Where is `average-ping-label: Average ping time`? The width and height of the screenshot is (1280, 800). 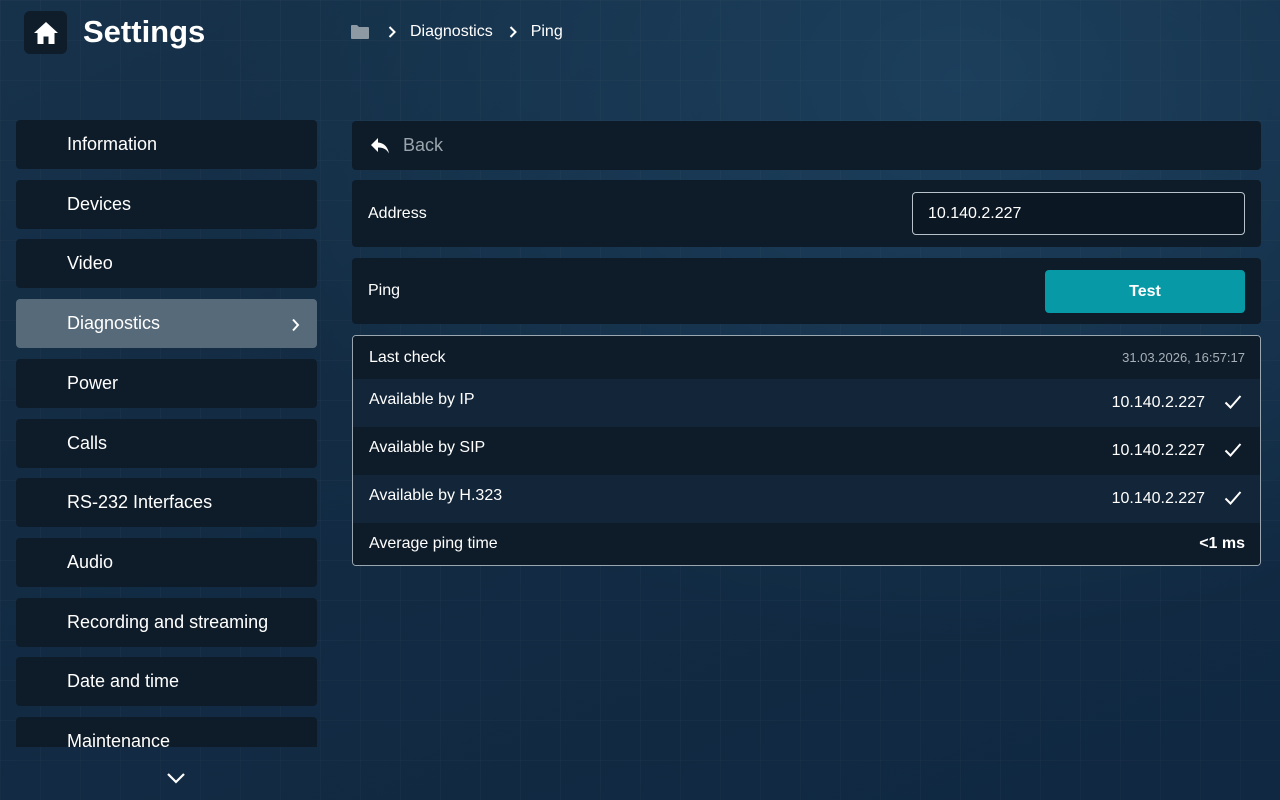
average-ping-label: Average ping time is located at coordinates (433, 543).